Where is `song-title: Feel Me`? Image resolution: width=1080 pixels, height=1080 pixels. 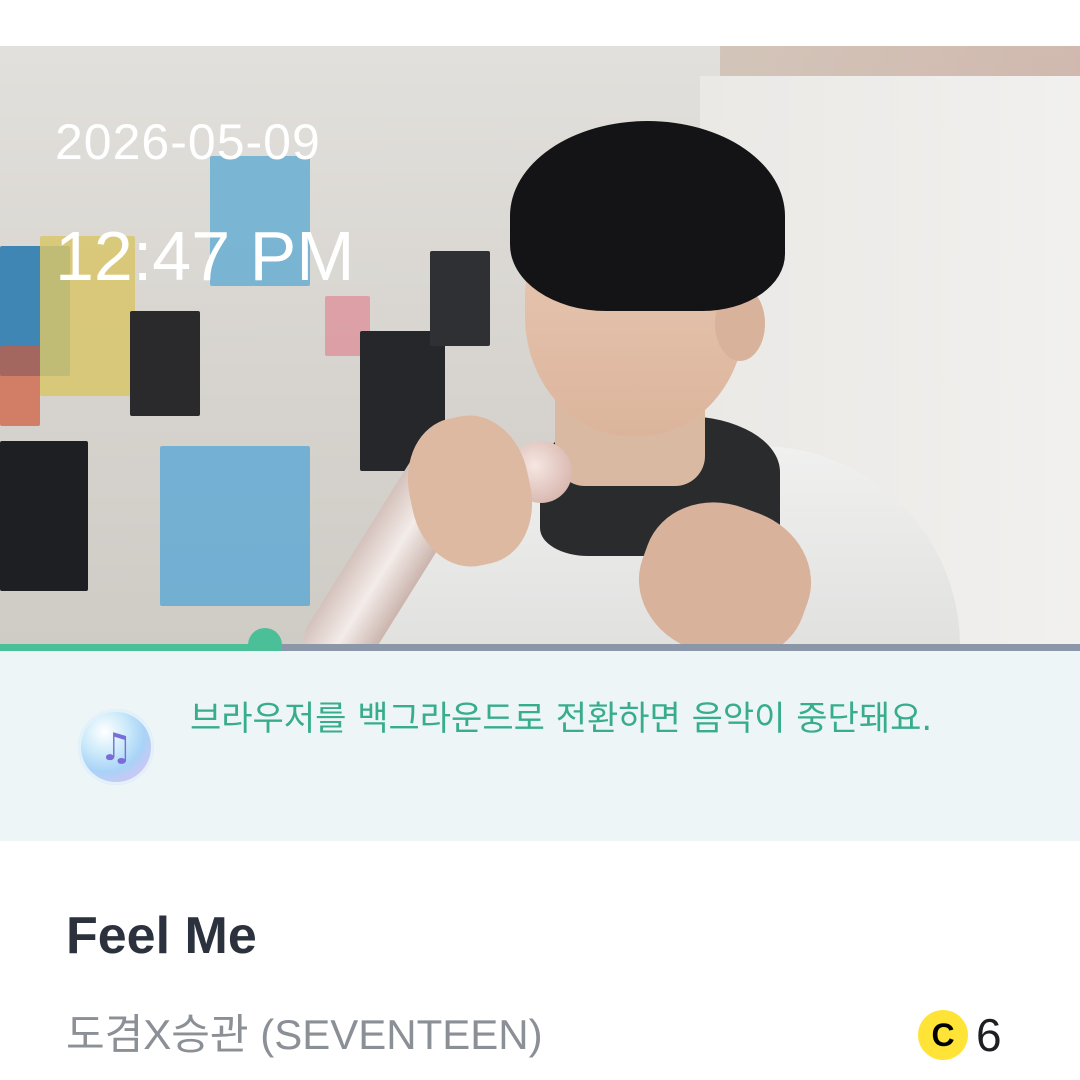 song-title: Feel Me is located at coordinates (161, 936).